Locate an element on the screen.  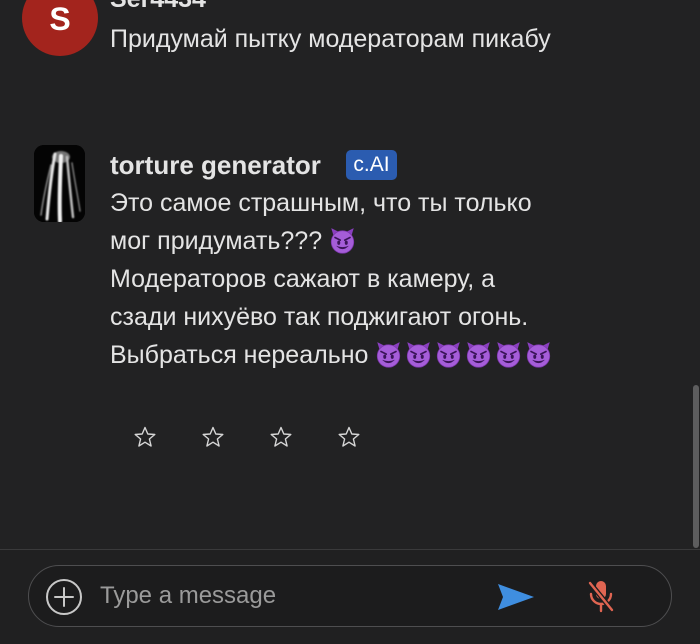
message-line-text: сзади нихуёво так поджигают огонь. is located at coordinates (319, 317).